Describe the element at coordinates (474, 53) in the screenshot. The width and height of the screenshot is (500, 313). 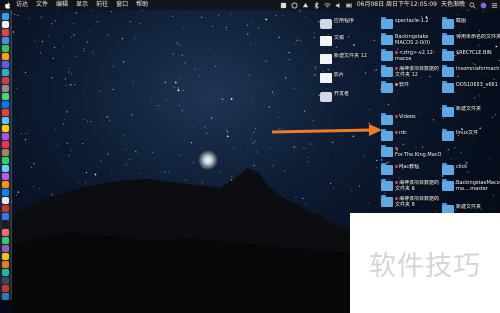
I see `desktop-item-label: $RECYCLE.BIN` at that location.